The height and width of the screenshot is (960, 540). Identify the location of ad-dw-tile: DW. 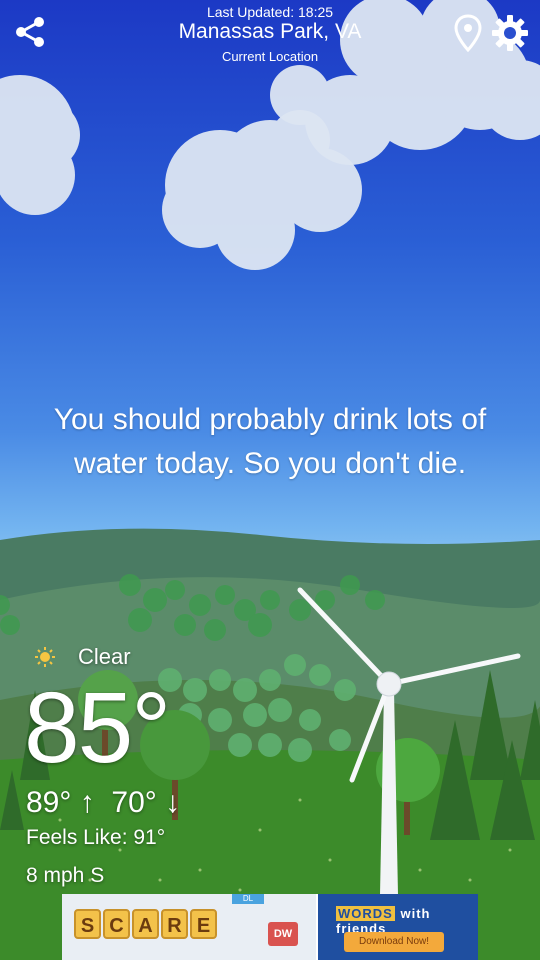
(283, 934).